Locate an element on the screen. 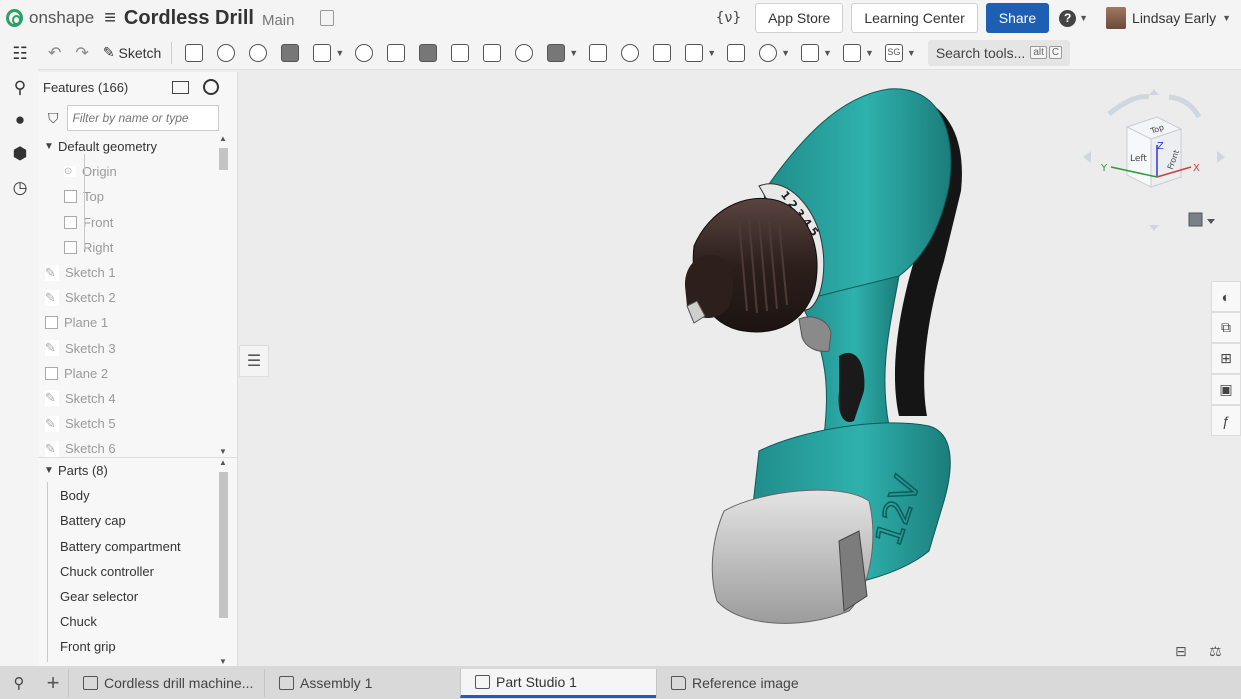 Image resolution: width=1241 pixels, height=699 pixels. modify-face-icon is located at coordinates (768, 52).